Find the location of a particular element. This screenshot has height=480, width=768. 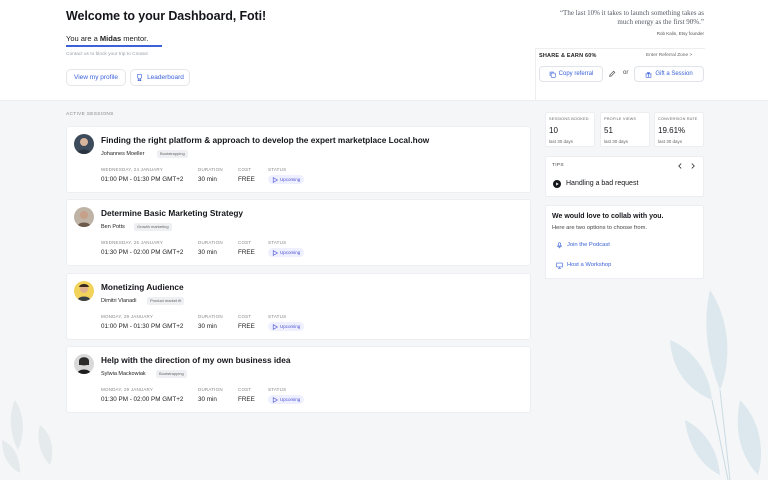

stat-value: 51 is located at coordinates (608, 130).